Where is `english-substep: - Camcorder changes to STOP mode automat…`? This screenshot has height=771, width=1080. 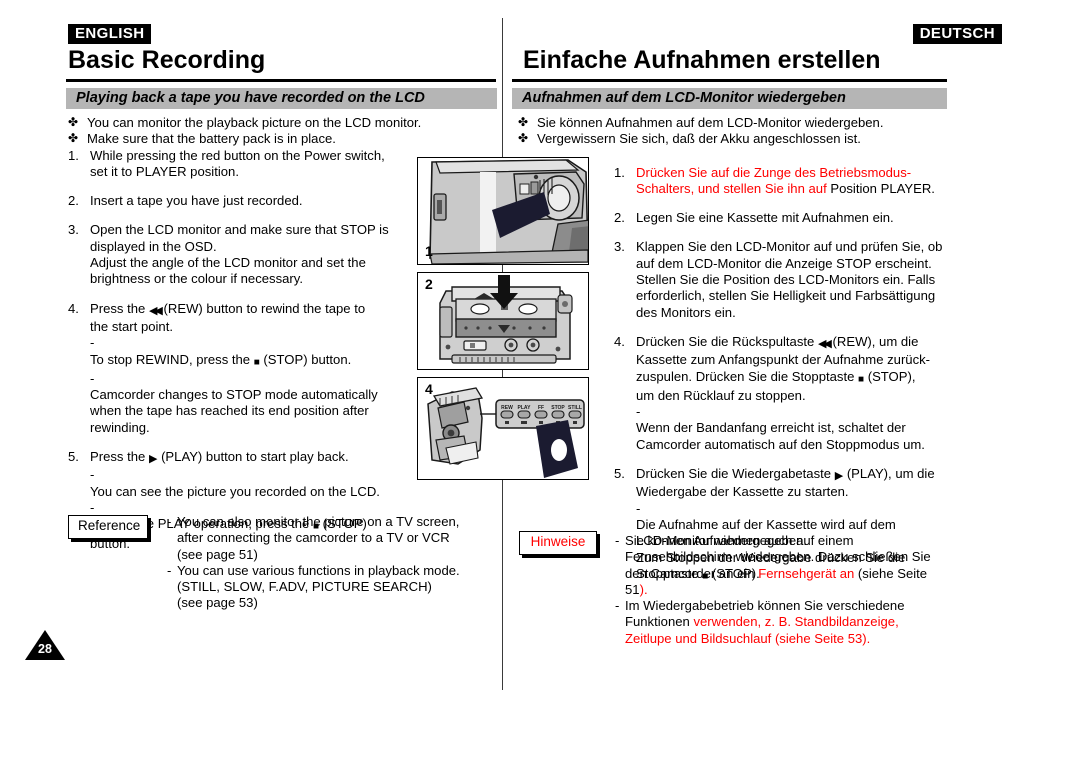 english-substep: - Camcorder changes to STOP mode automat… is located at coordinates (234, 402).